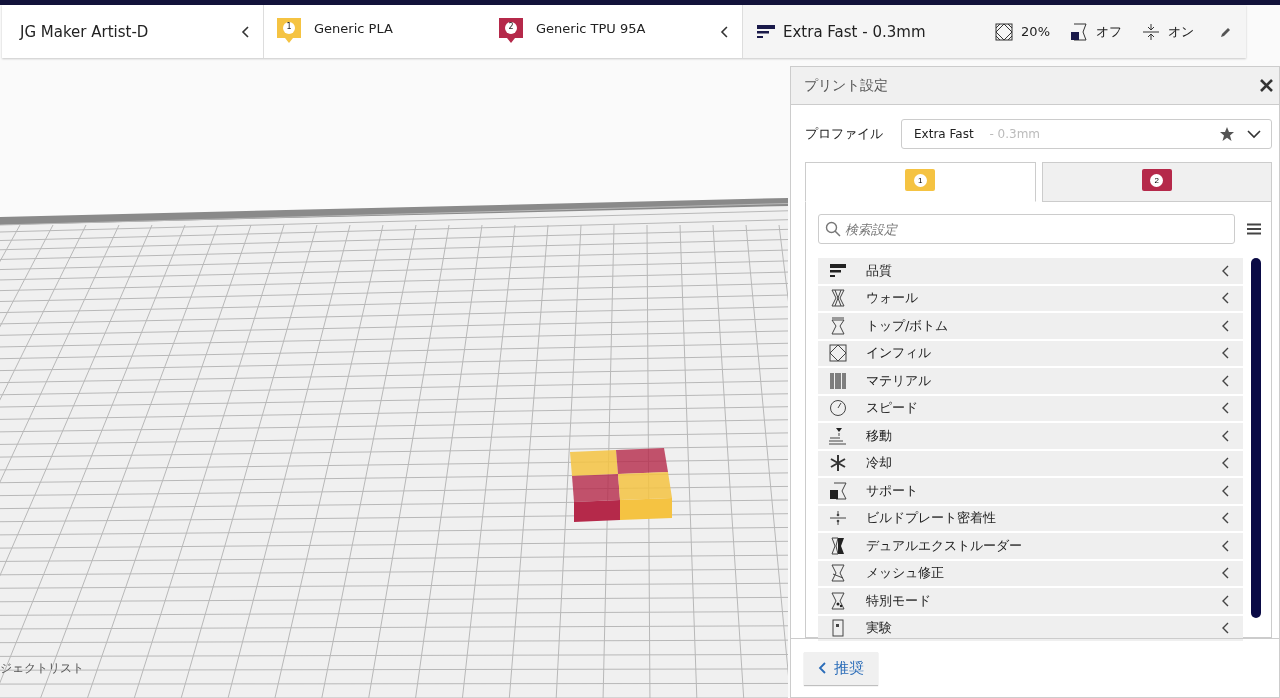 The image size is (1280, 698). Describe the element at coordinates (1254, 134) in the screenshot. I see `dropdown-chevron-icon` at that location.